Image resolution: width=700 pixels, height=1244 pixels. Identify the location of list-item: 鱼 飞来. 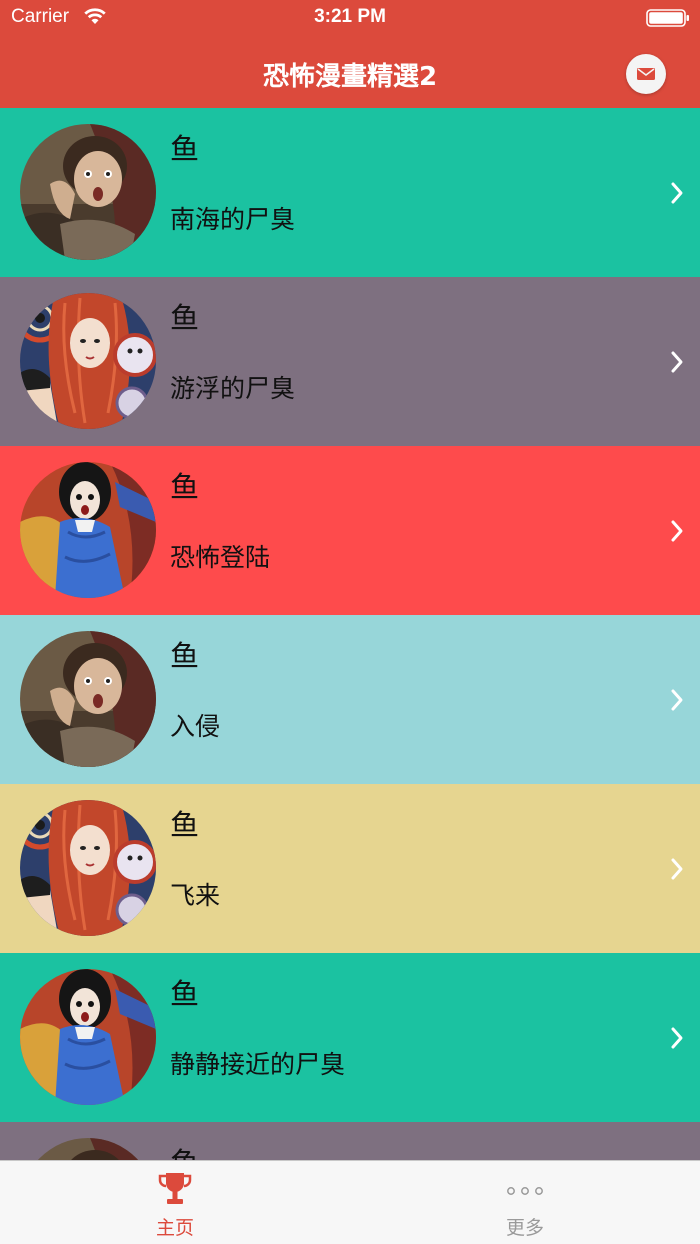
(350, 868).